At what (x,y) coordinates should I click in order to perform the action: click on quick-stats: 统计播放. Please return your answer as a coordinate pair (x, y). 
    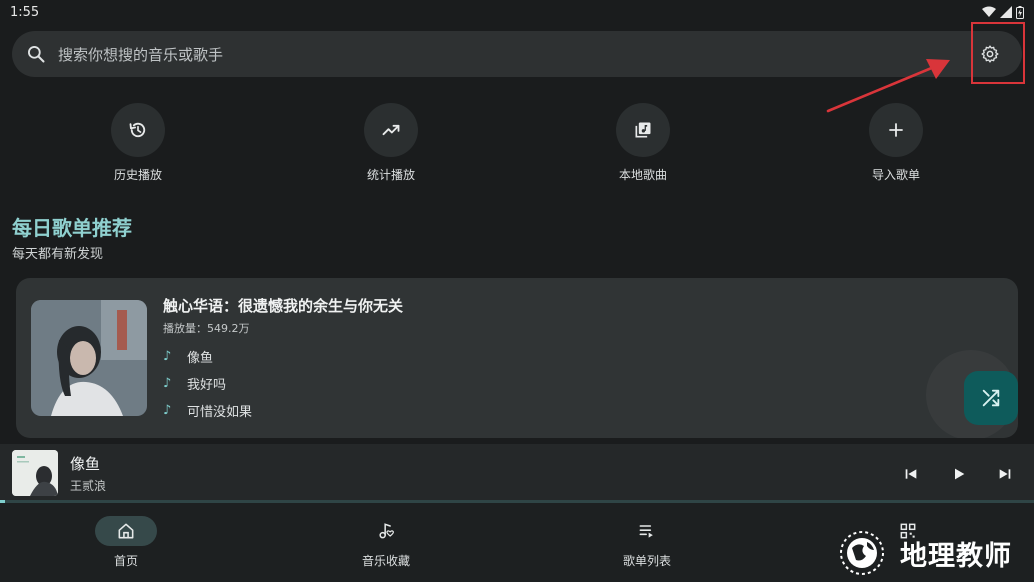
    Looking at the image, I should click on (391, 143).